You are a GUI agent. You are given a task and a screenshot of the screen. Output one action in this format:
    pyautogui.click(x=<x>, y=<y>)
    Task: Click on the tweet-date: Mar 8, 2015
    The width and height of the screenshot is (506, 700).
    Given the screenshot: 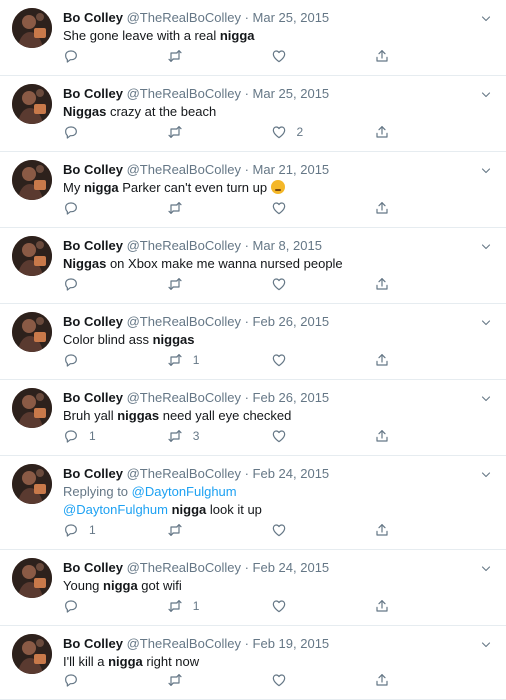 What is the action you would take?
    pyautogui.click(x=287, y=245)
    